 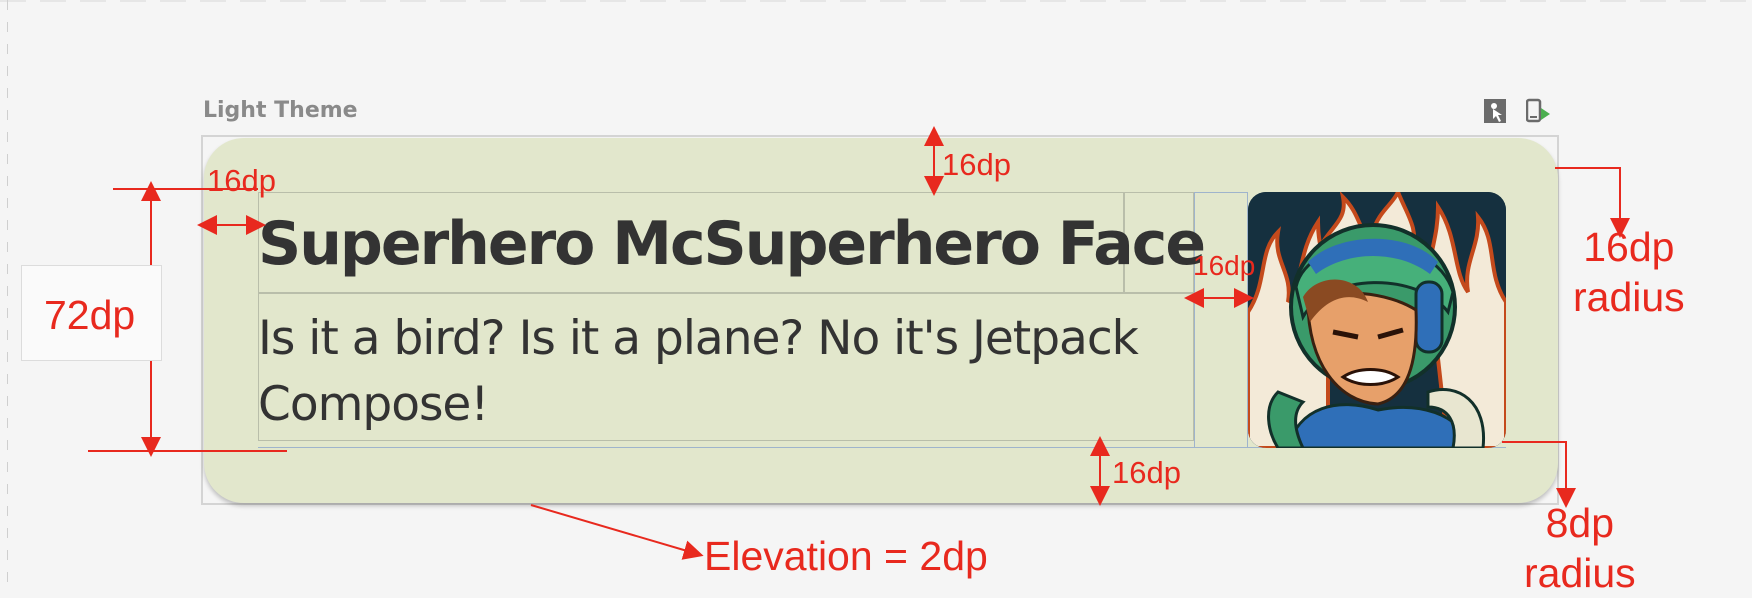 I want to click on padding-image-annotation: 16dp, so click(x=1224, y=265).